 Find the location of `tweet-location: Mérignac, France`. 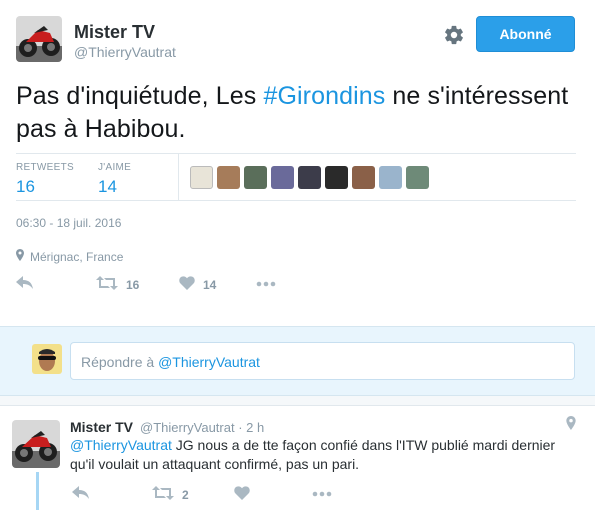

tweet-location: Mérignac, France is located at coordinates (69, 256).